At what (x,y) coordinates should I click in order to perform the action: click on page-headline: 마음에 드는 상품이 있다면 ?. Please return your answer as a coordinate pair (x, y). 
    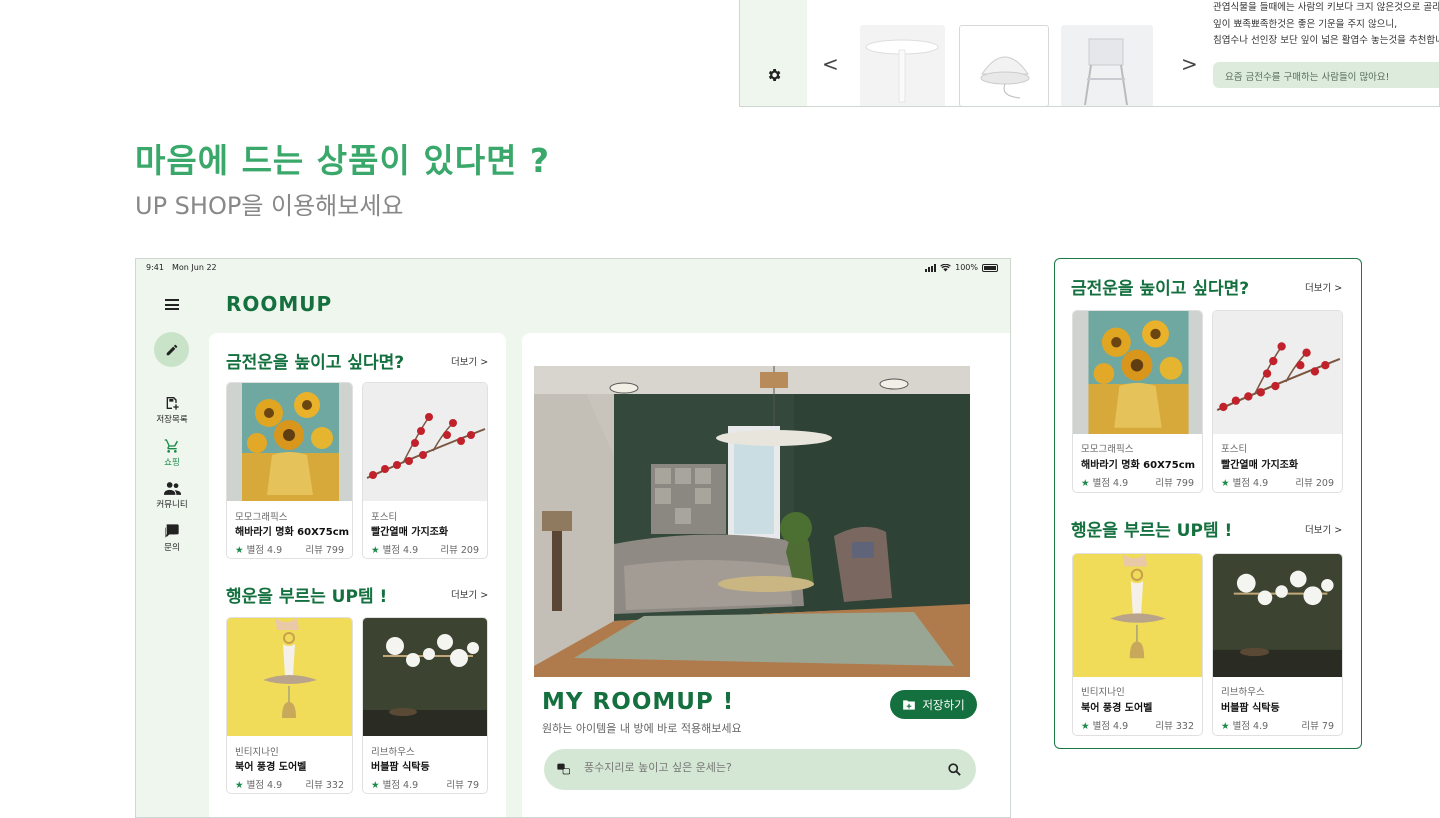
    Looking at the image, I should click on (343, 160).